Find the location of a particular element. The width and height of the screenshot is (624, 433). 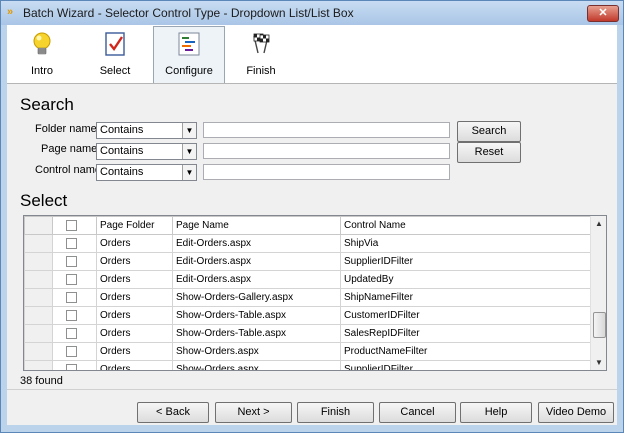

page-name-input is located at coordinates (326, 151).